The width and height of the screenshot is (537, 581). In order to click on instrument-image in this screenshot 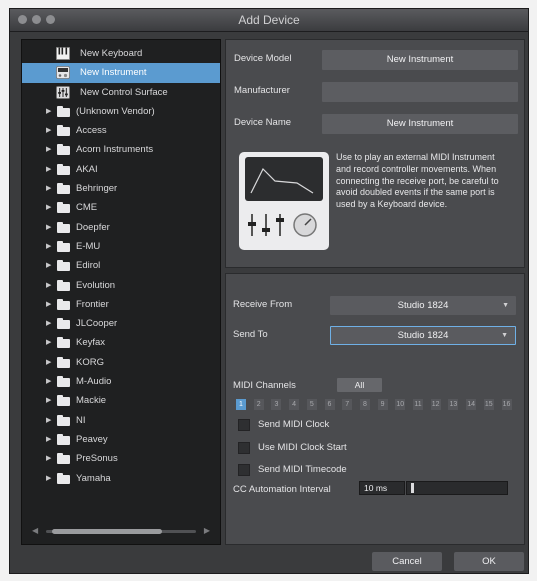, I will do `click(284, 201)`.